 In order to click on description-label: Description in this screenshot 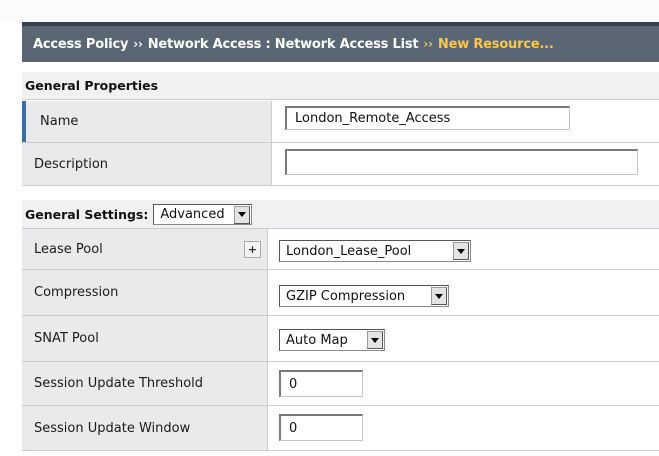, I will do `click(71, 164)`.